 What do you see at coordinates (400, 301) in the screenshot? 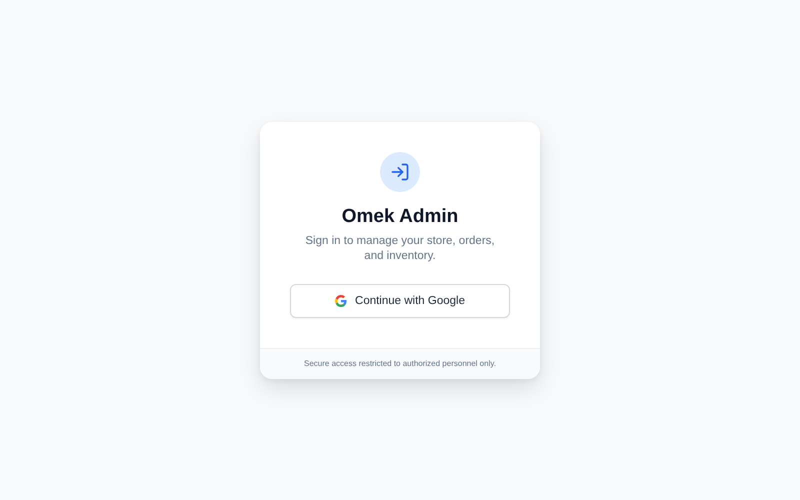
I see `sign-in-button: Continue with Google` at bounding box center [400, 301].